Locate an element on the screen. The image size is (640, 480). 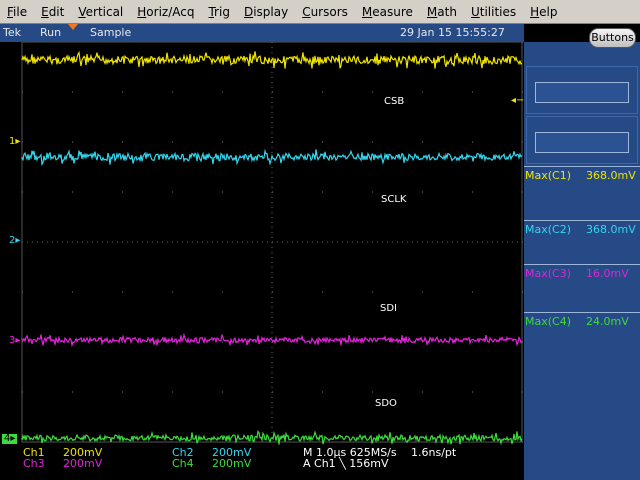
measurement-max-c4: Max(C4) 24.0mV is located at coordinates (582, 339).